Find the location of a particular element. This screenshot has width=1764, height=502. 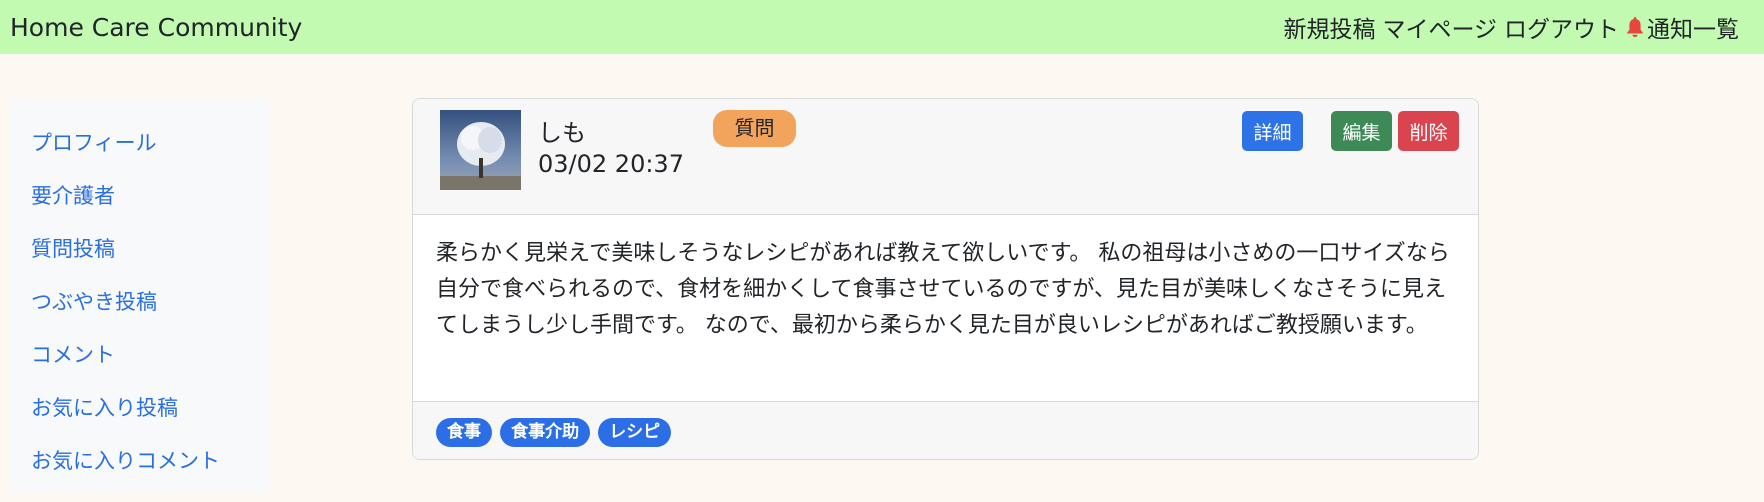

nav-notifications-link: 通知一覧 is located at coordinates (1693, 27).